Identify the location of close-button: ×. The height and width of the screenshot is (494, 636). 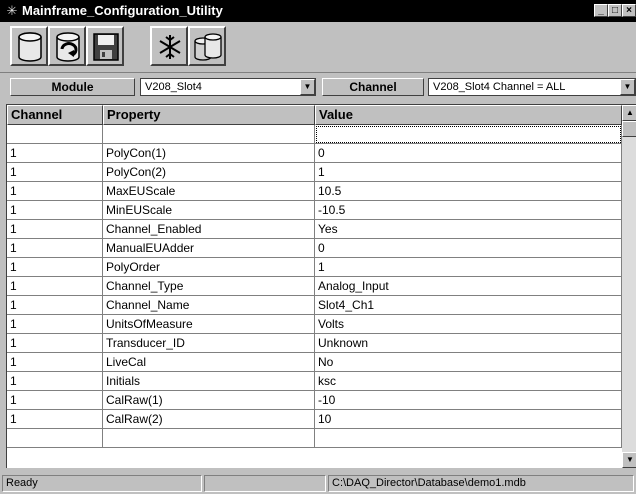
(629, 10).